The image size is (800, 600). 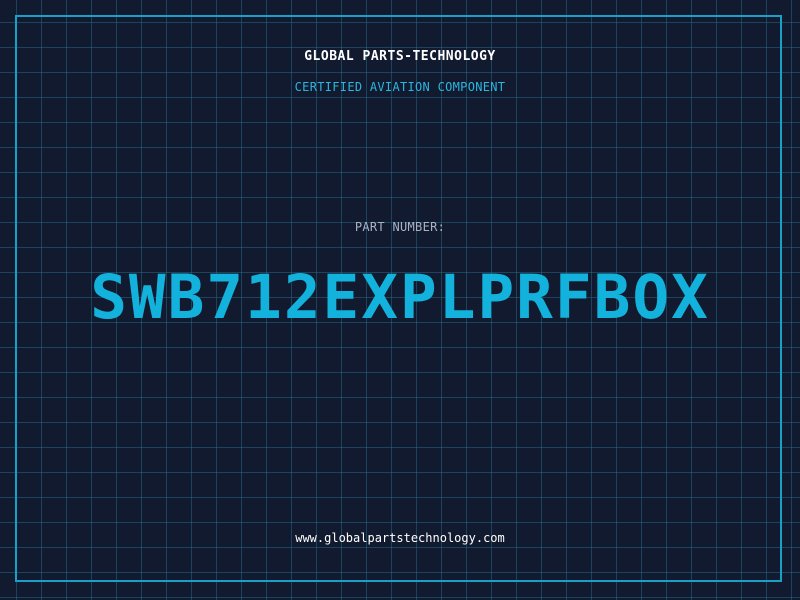 I want to click on company-name: GLOBAL PARTS-TECHNOLOGY, so click(x=400, y=56).